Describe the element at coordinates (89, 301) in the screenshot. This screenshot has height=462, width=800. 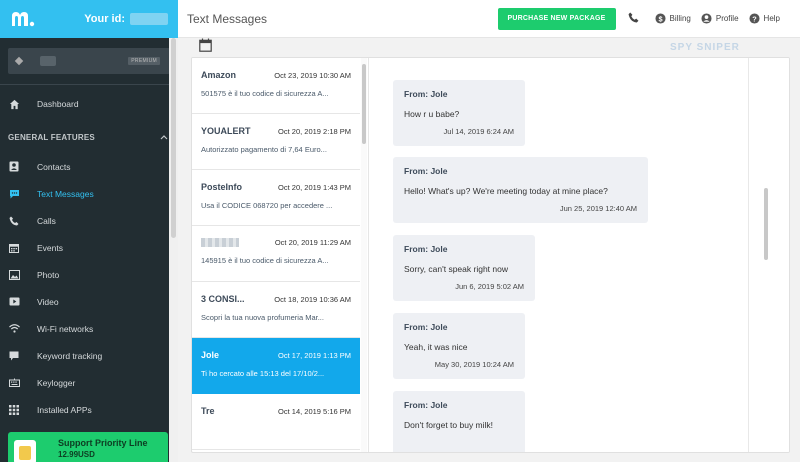
I see `sidebar-item-video: Video` at that location.